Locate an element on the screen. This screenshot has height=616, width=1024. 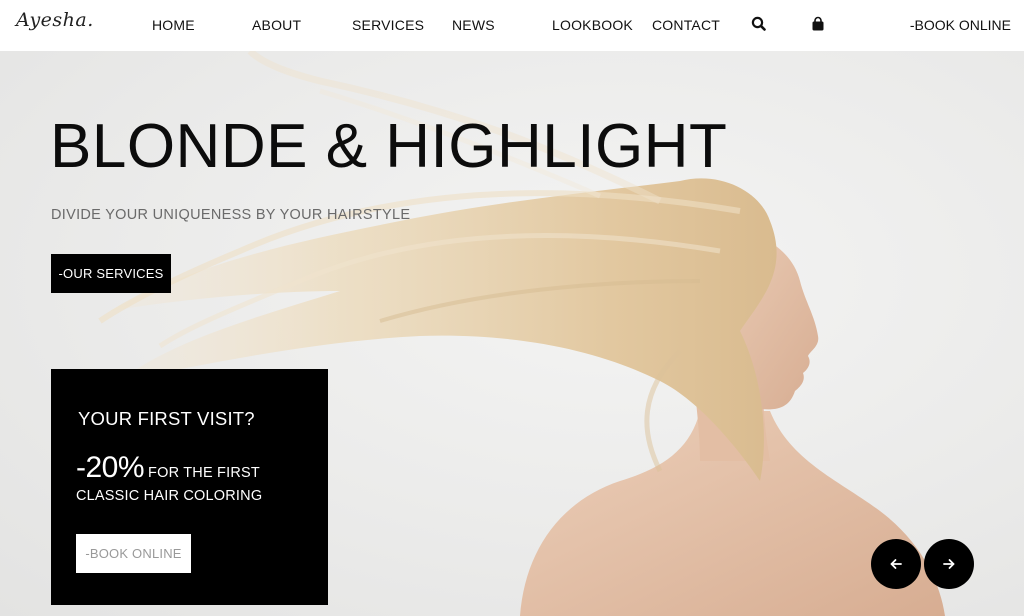
promo-discount: -20% is located at coordinates (110, 467).